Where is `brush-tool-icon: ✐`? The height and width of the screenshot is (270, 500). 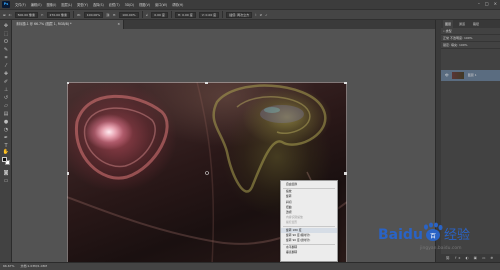 brush-tool-icon: ✐ is located at coordinates (6, 82).